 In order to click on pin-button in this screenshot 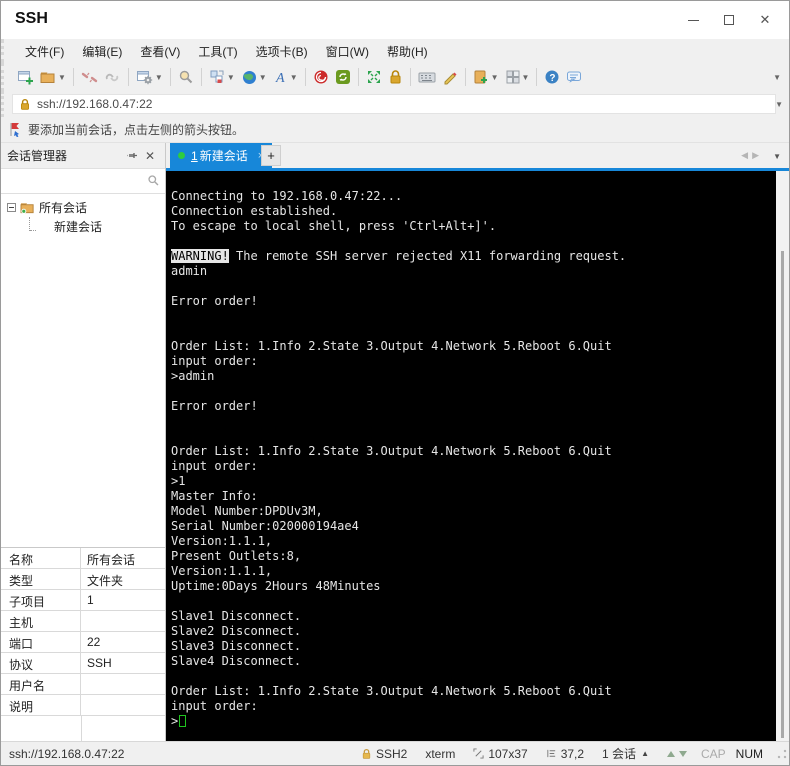, I will do `click(132, 156)`.